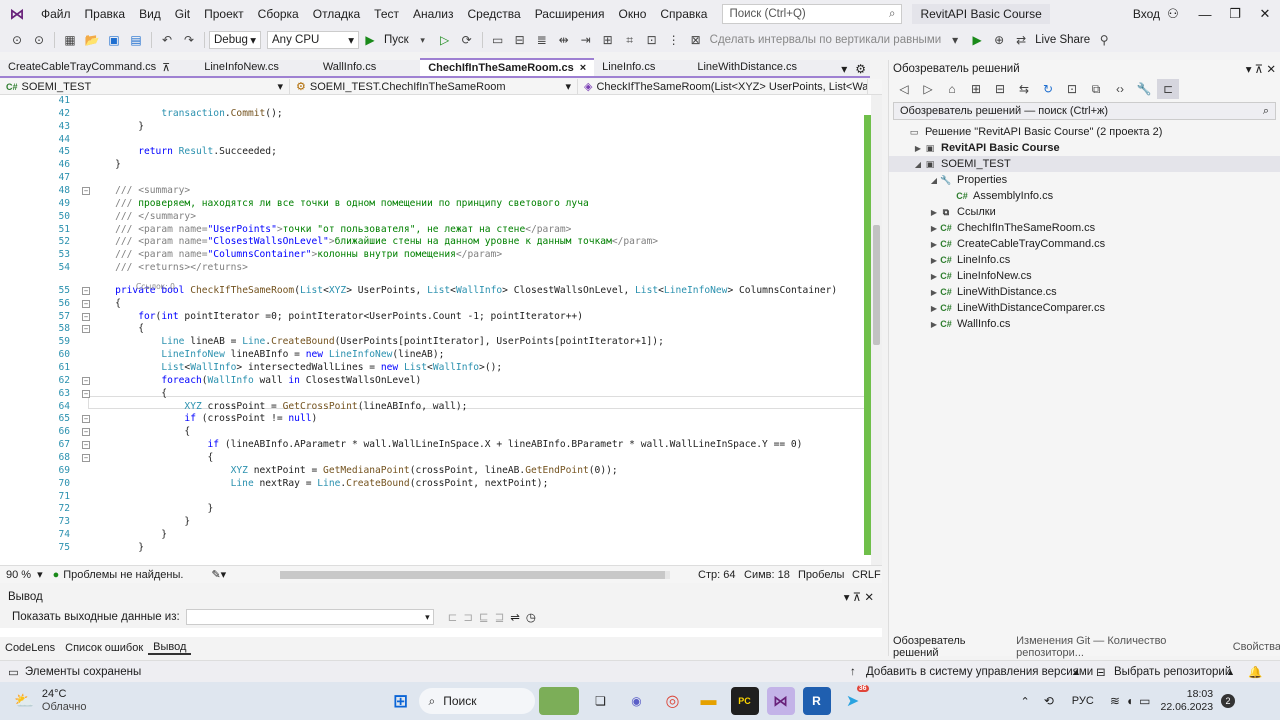 The width and height of the screenshot is (1280, 720). What do you see at coordinates (1084, 164) in the screenshot?
I see `tree-item: ◢ ▣ SOEMI_TEST` at bounding box center [1084, 164].